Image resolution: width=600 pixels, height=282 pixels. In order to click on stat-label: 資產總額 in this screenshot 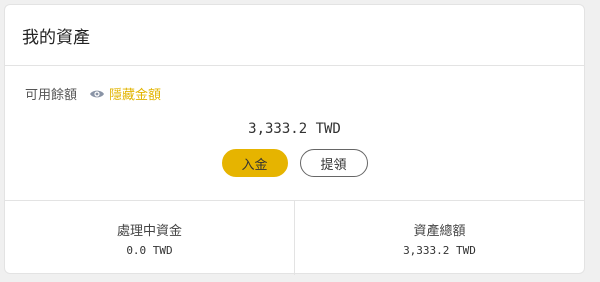, I will do `click(439, 231)`.